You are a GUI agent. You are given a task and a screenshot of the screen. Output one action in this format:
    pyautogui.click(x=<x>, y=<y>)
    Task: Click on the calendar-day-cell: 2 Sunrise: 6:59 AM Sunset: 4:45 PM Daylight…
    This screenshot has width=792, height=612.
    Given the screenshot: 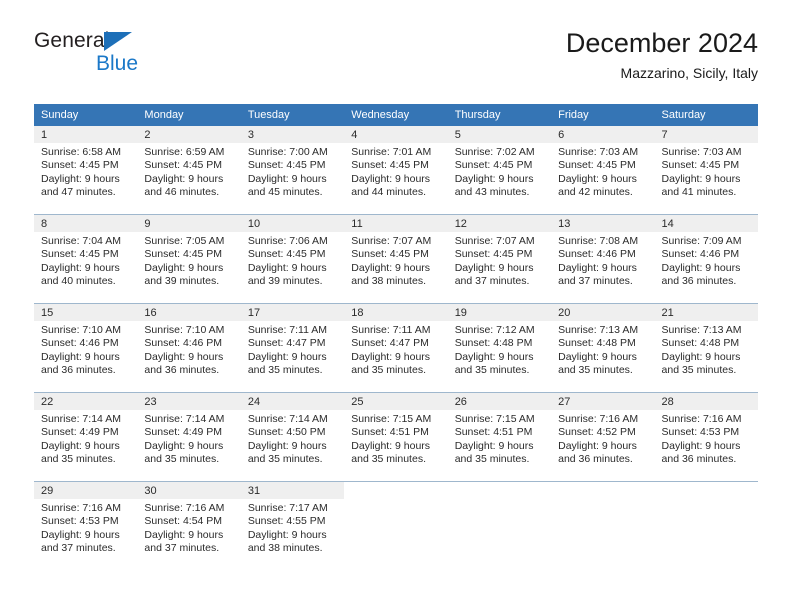 What is the action you would take?
    pyautogui.click(x=189, y=170)
    